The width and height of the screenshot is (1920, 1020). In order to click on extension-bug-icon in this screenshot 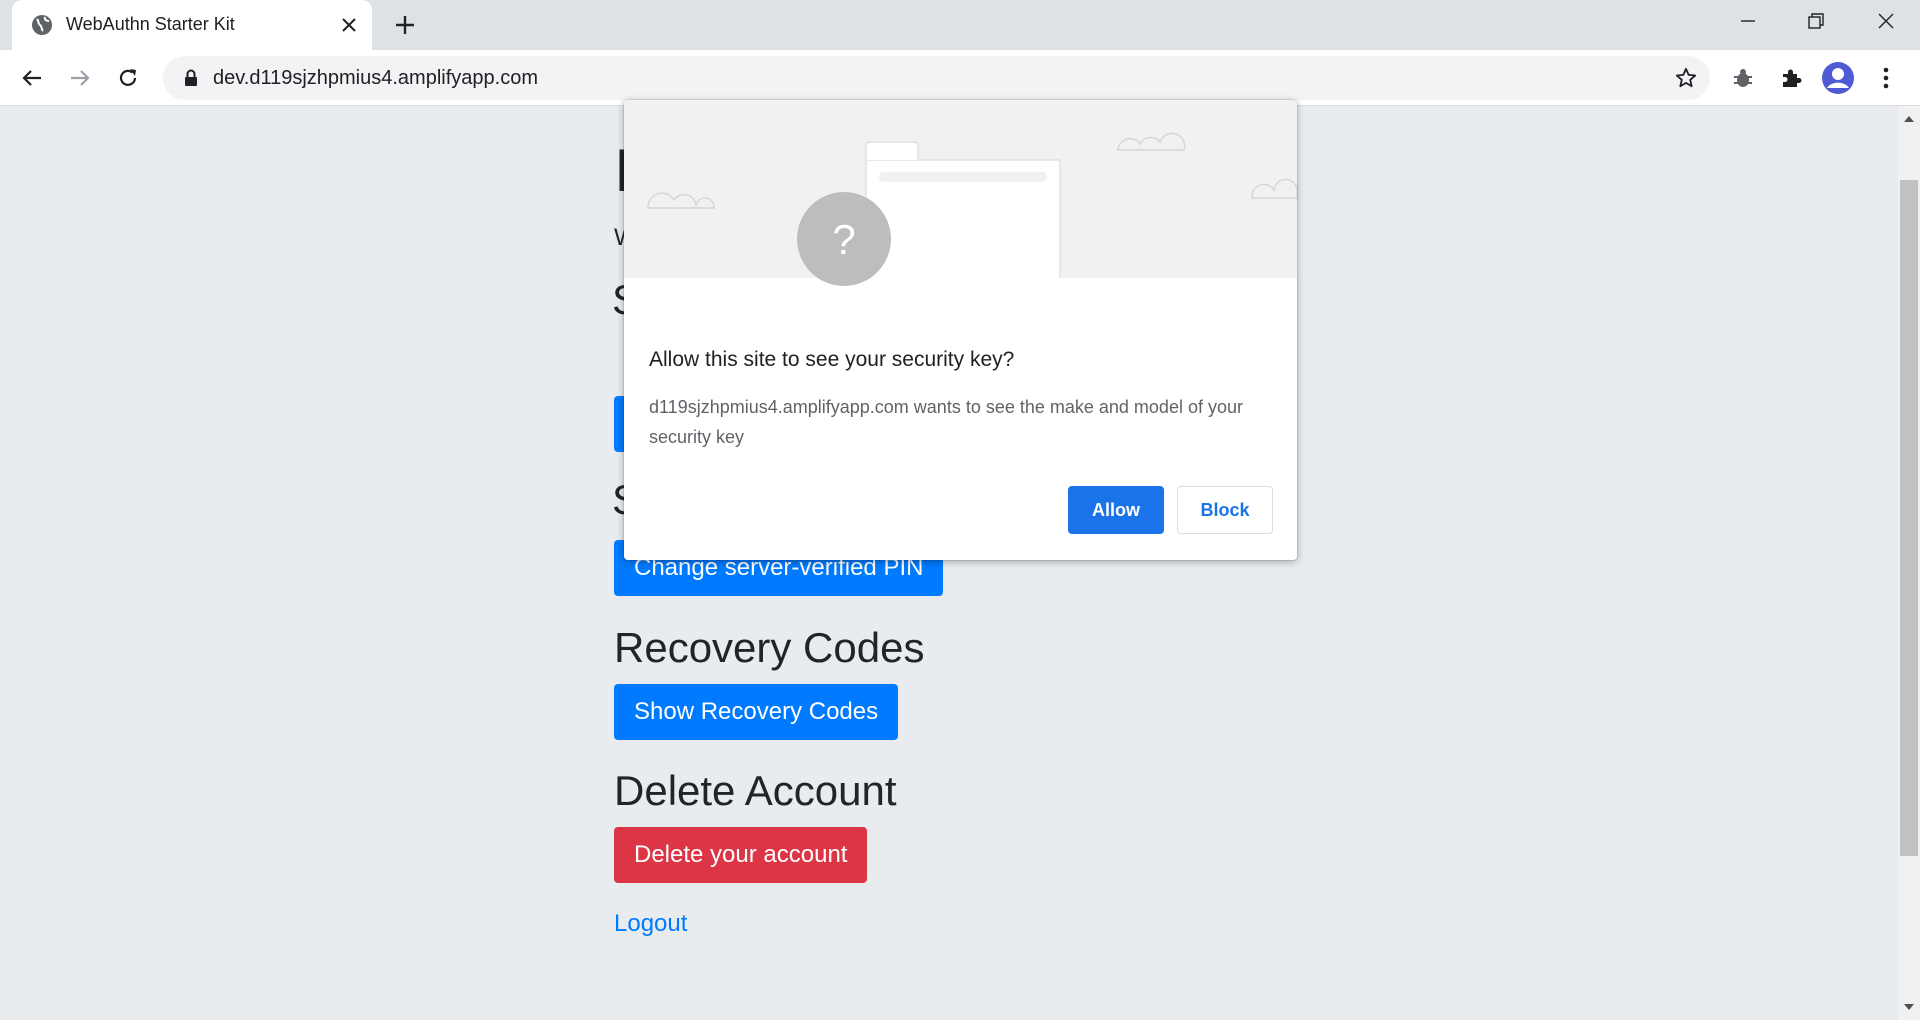, I will do `click(1743, 78)`.